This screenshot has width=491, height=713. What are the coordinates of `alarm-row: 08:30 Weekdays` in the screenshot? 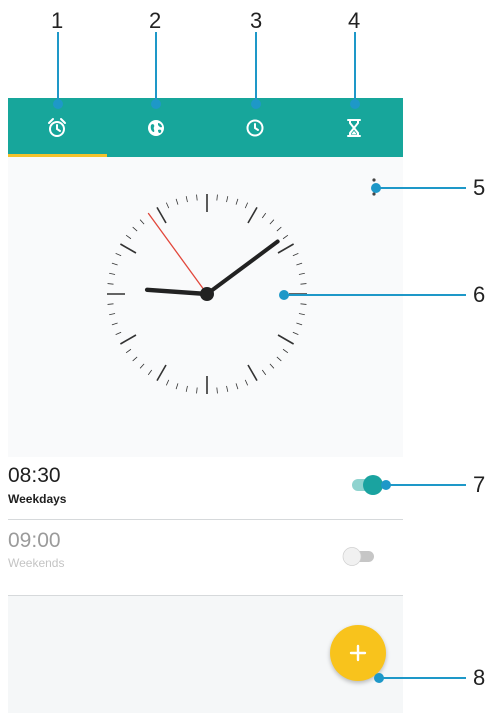 It's located at (205, 488).